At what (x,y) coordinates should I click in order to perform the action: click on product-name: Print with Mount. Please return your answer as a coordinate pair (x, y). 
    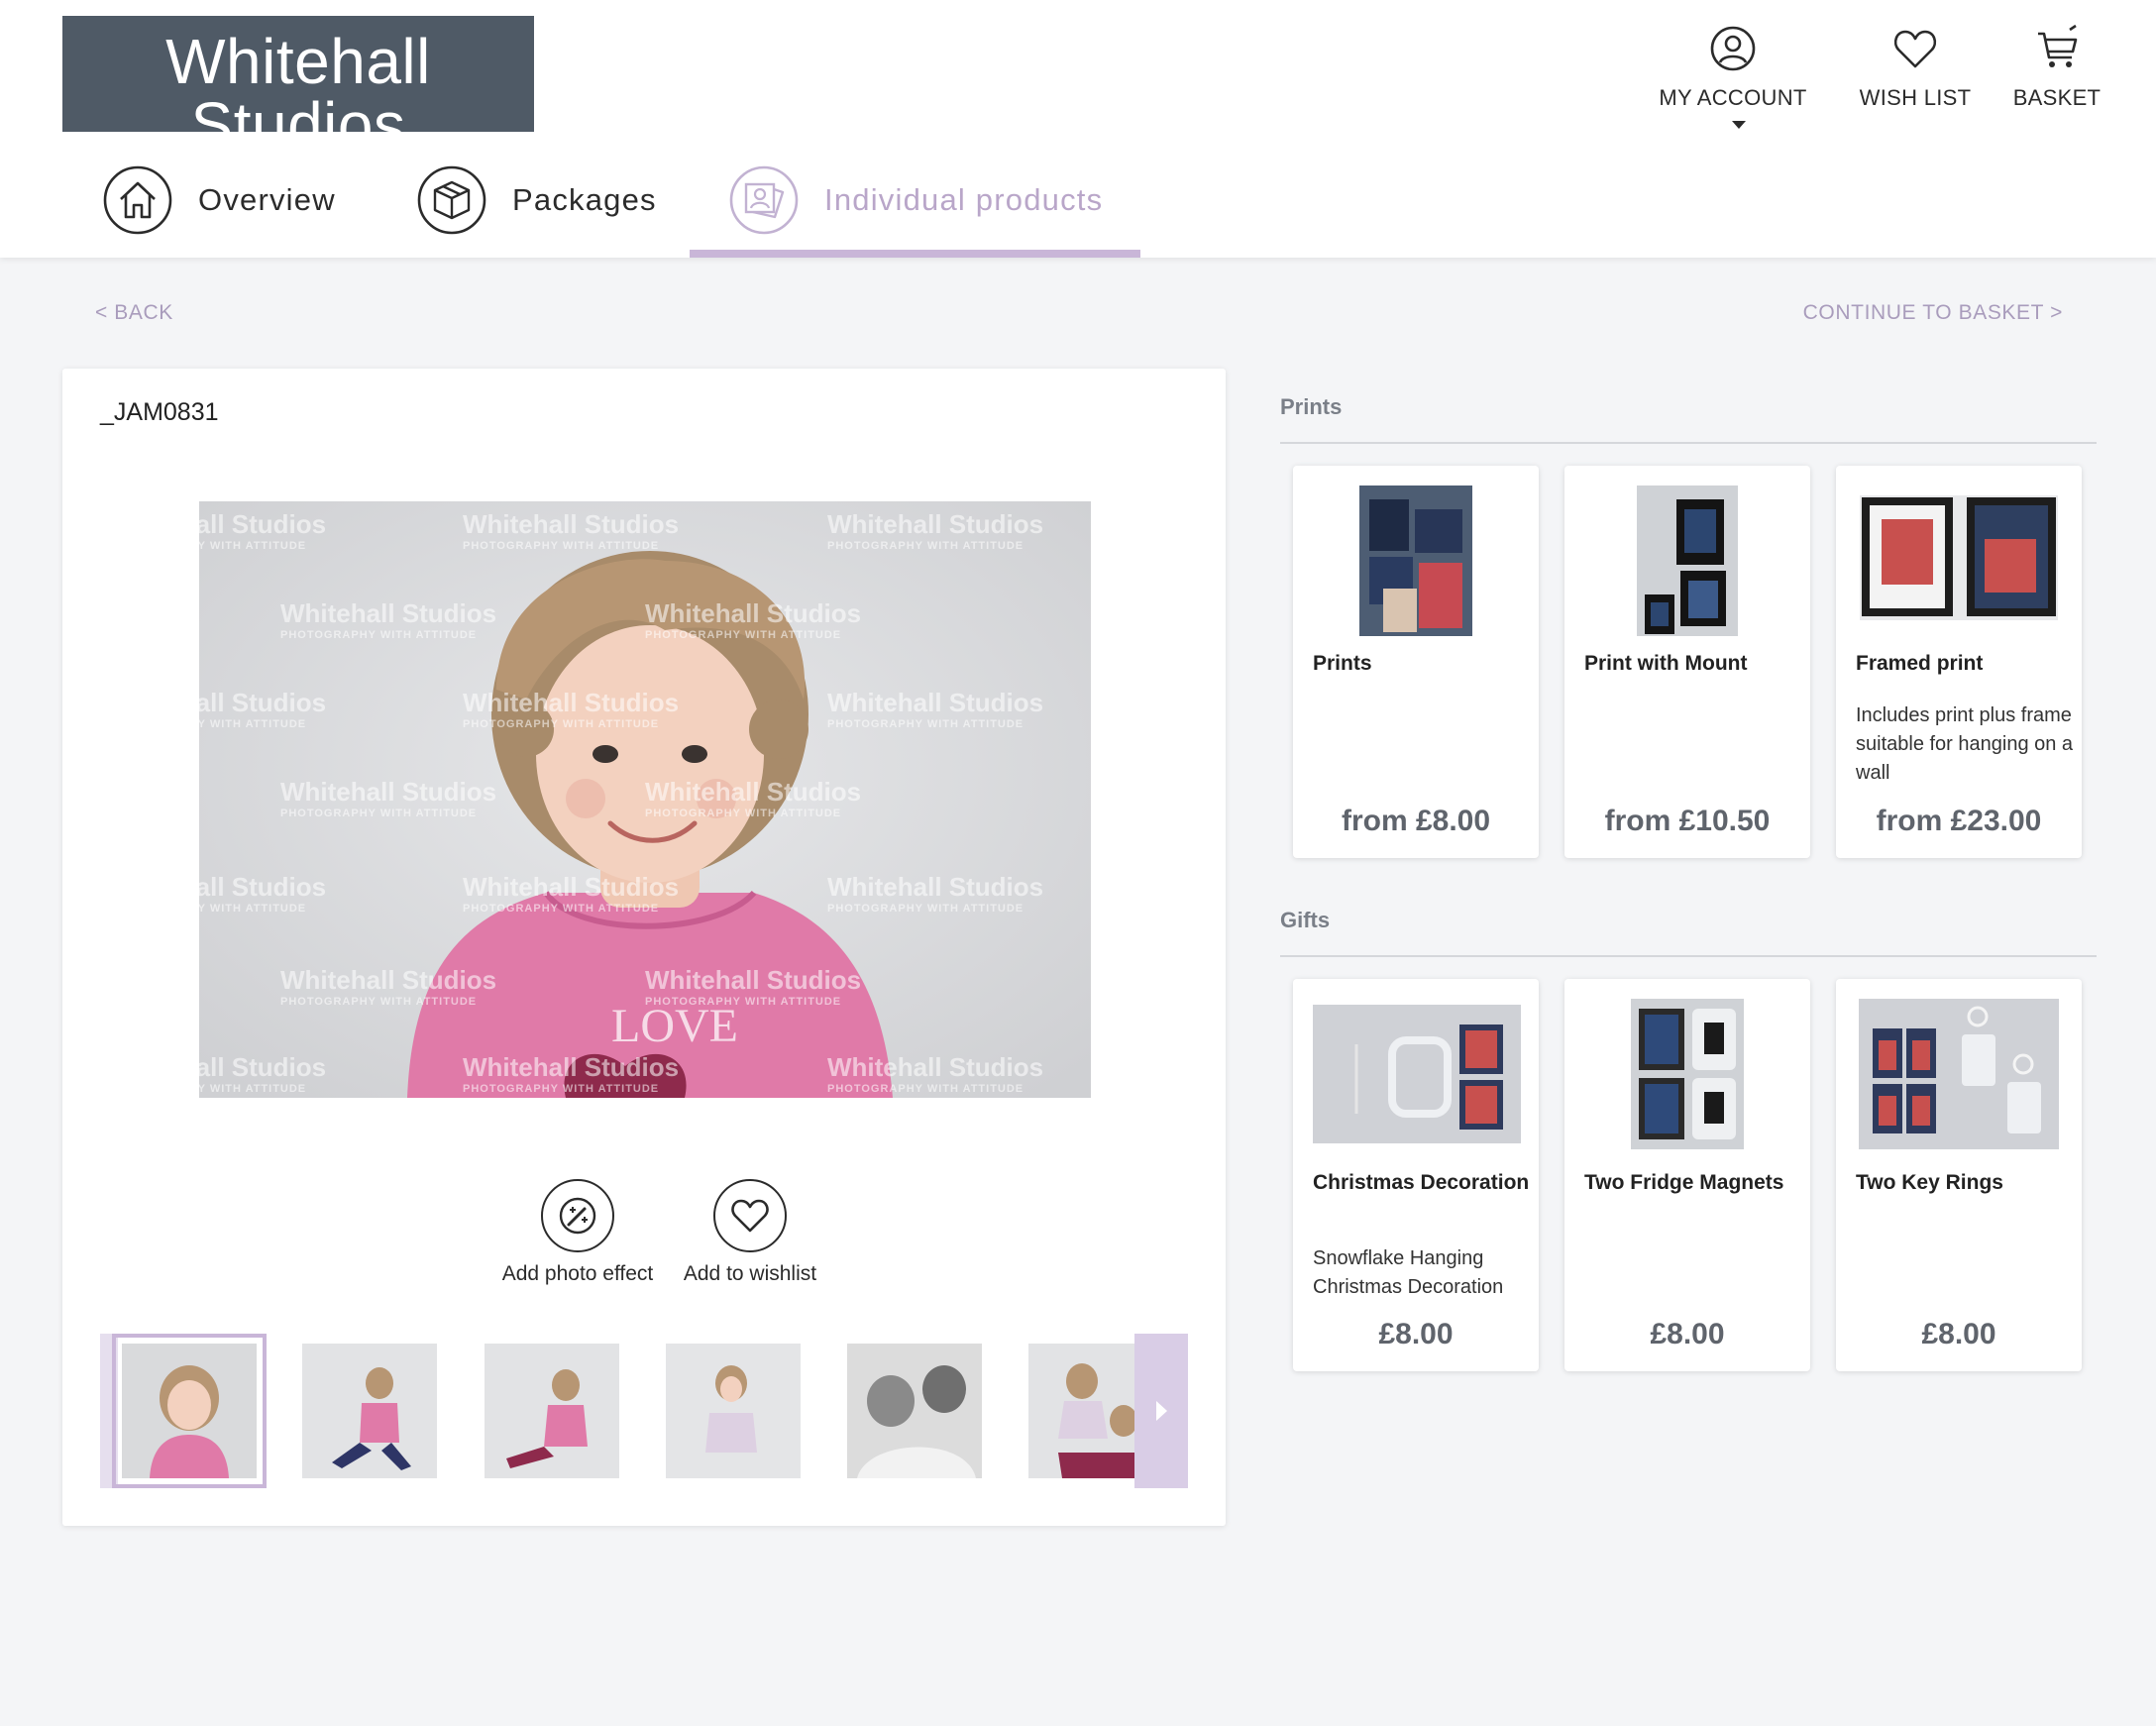
    Looking at the image, I should click on (1666, 663).